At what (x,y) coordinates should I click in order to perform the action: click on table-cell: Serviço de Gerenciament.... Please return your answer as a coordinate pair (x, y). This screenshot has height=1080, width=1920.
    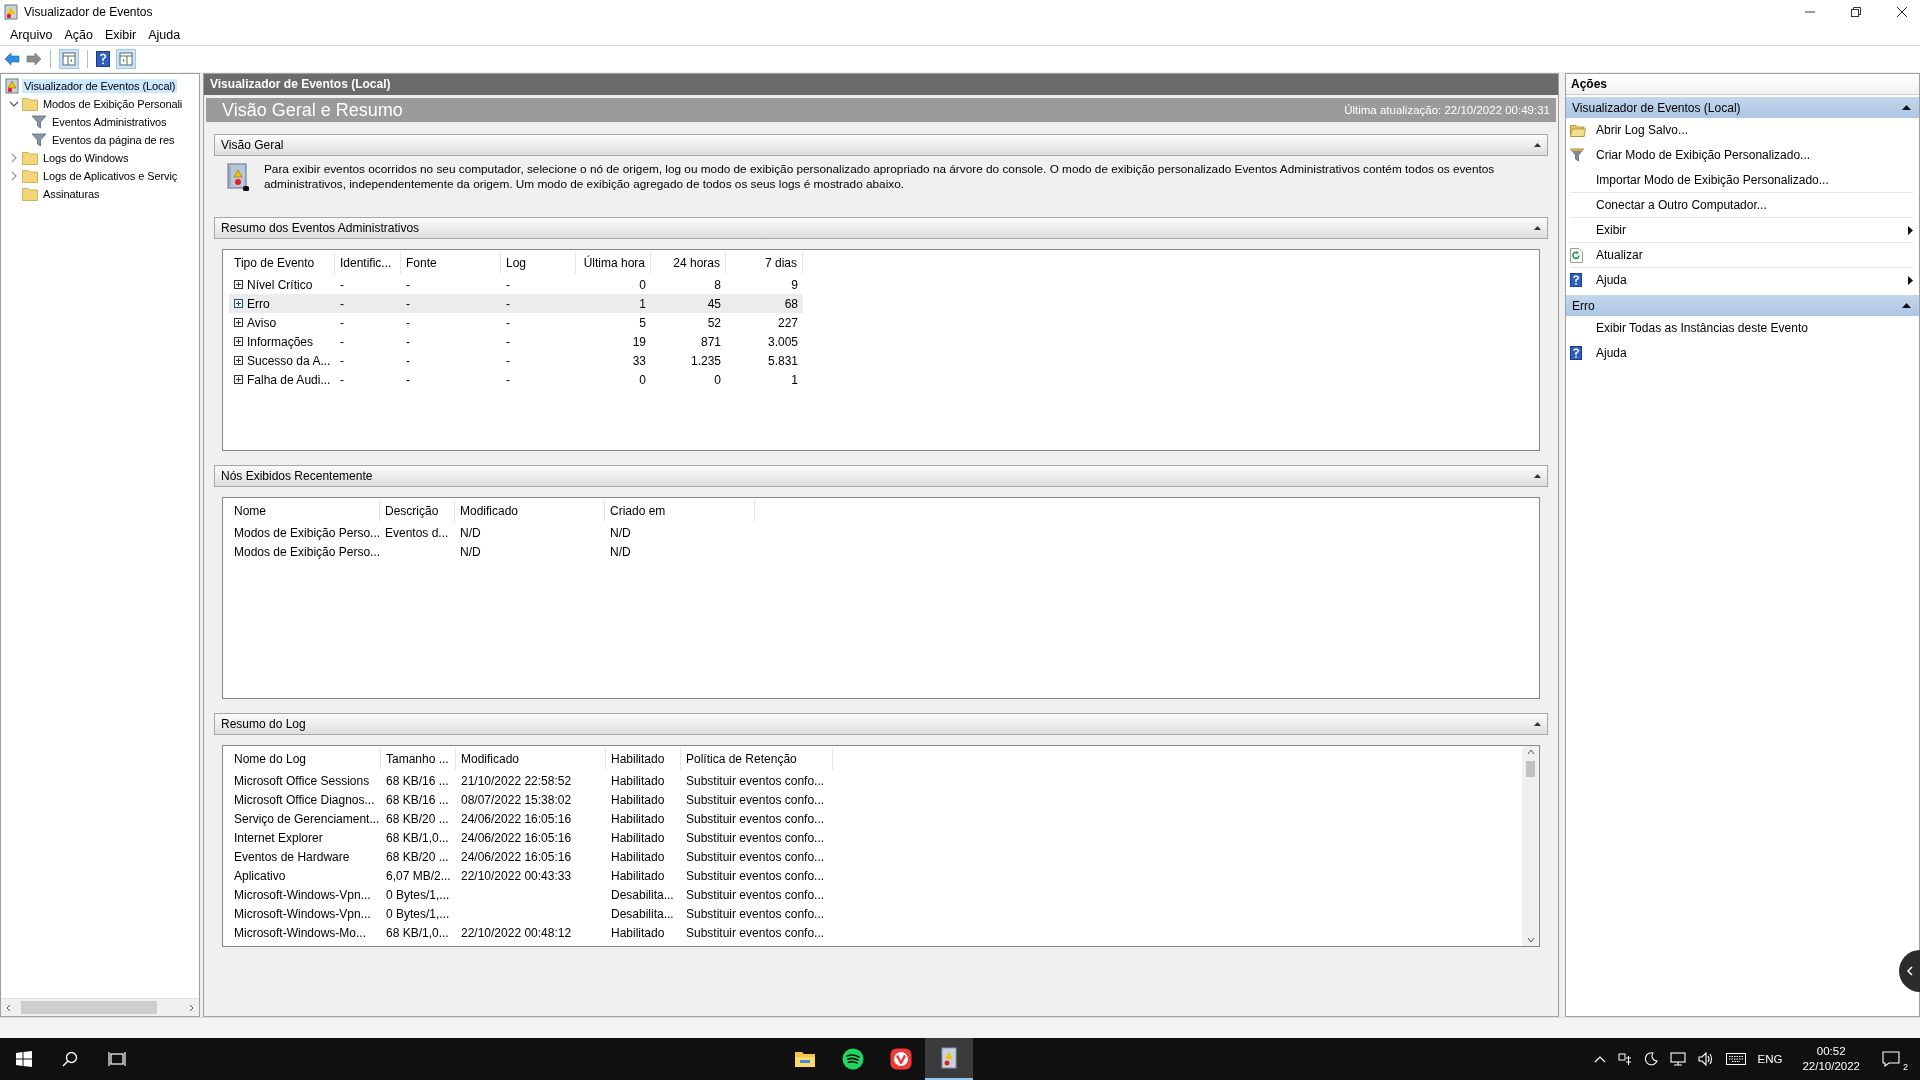
    Looking at the image, I should click on (307, 818).